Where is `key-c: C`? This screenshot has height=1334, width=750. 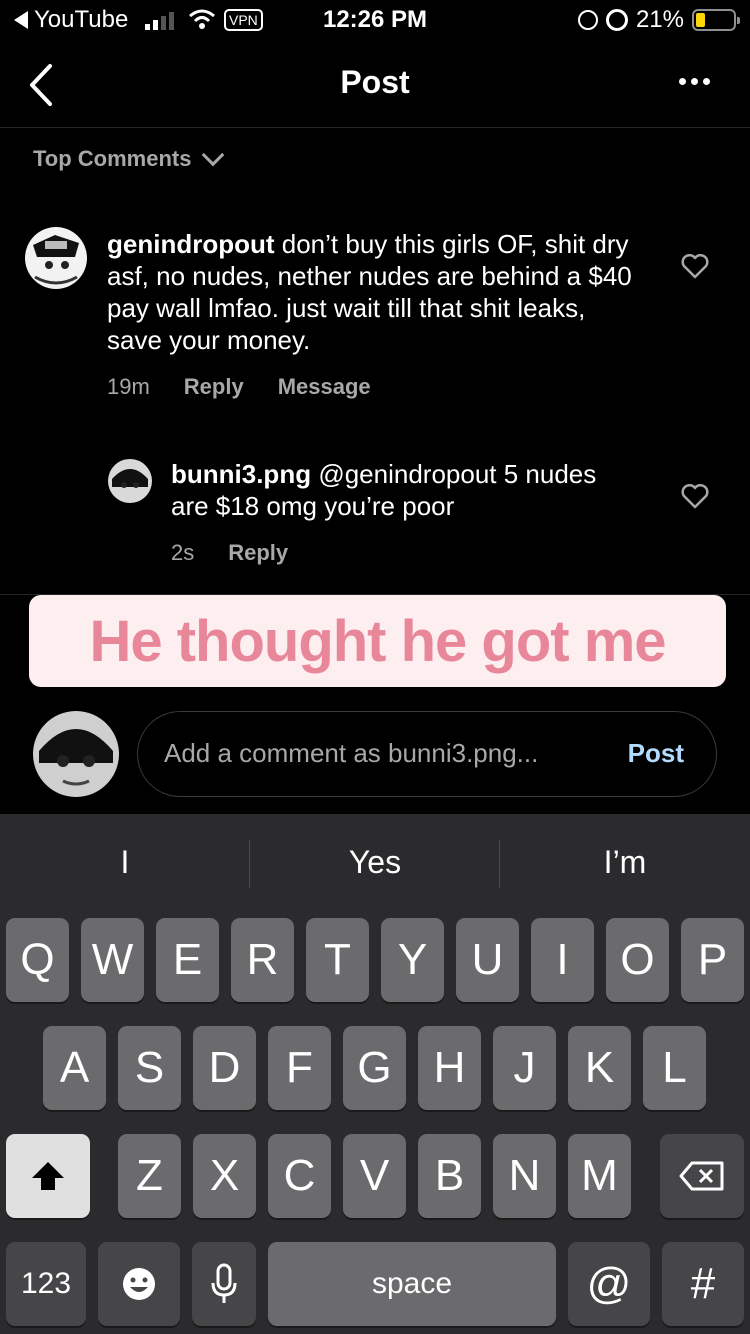 key-c: C is located at coordinates (299, 1176).